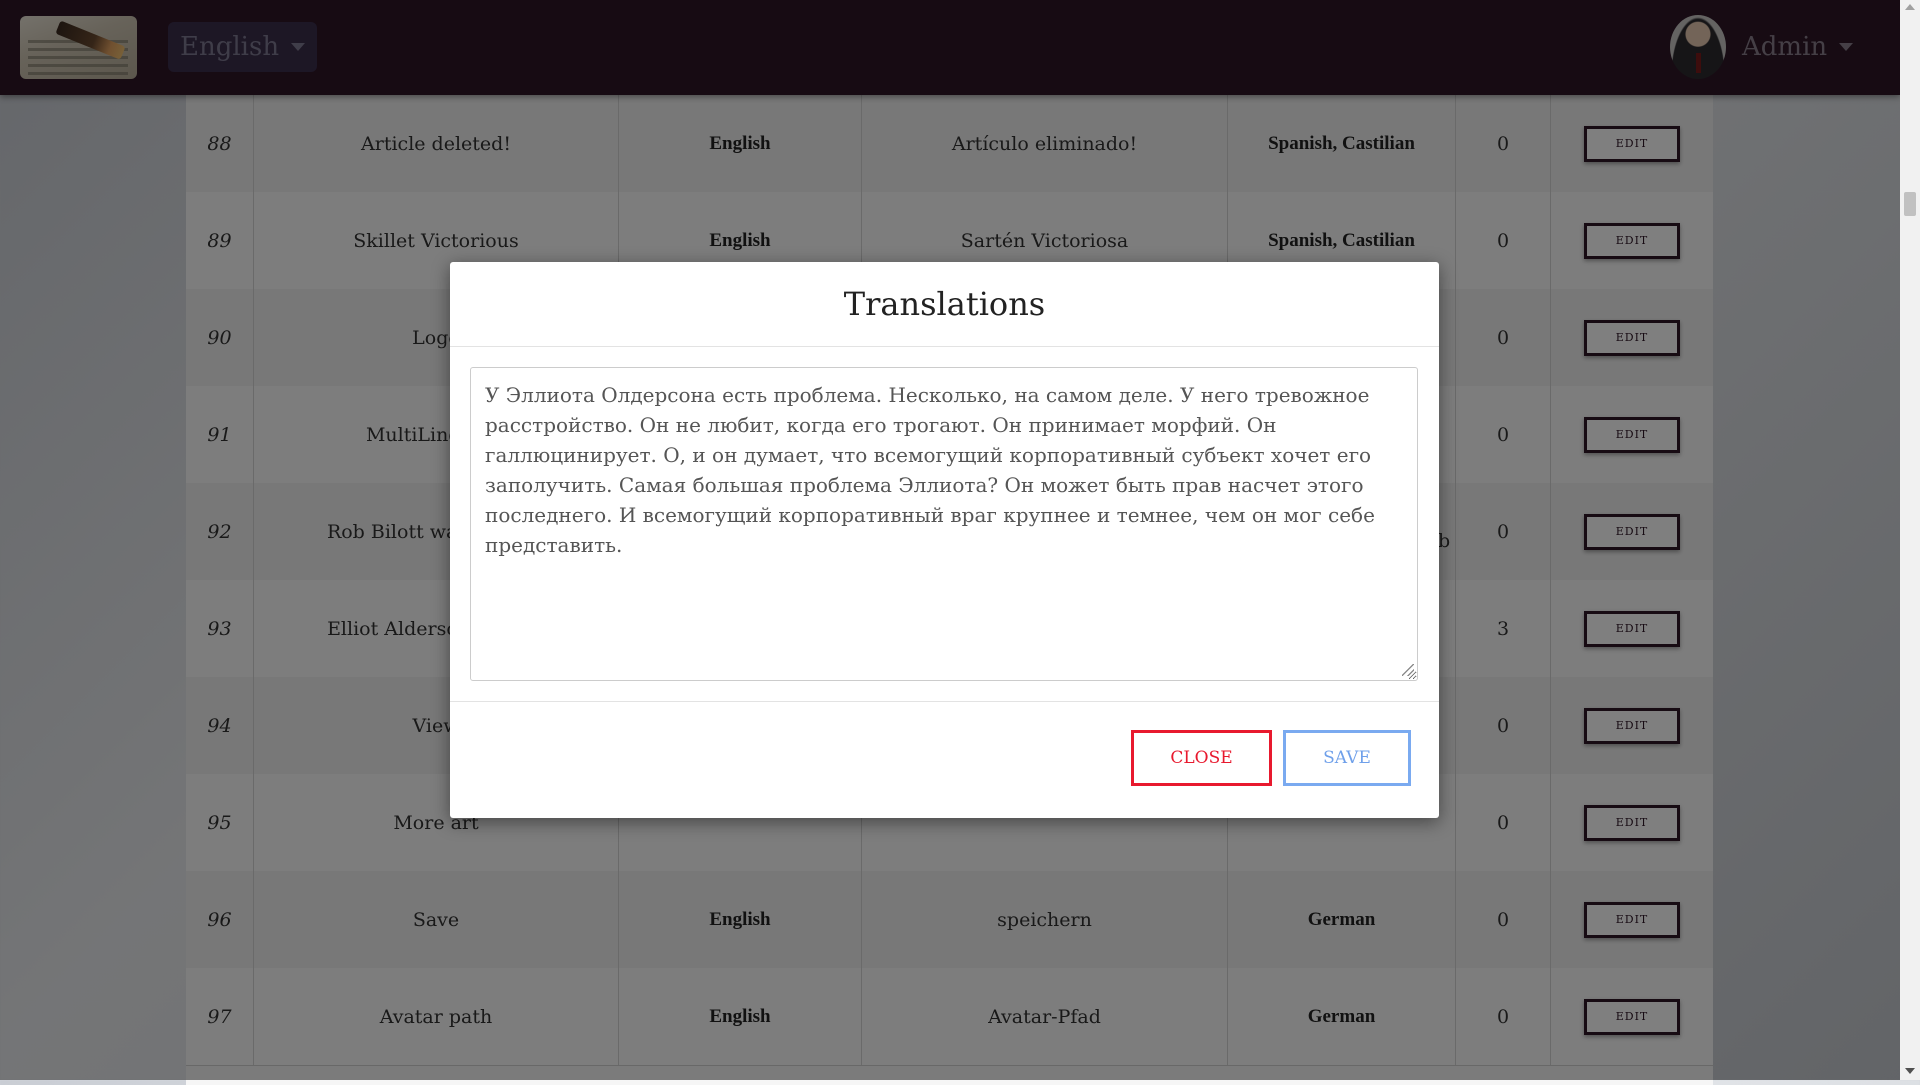 This screenshot has width=1920, height=1085. What do you see at coordinates (1408, 670) in the screenshot?
I see `resize-handle-icon` at bounding box center [1408, 670].